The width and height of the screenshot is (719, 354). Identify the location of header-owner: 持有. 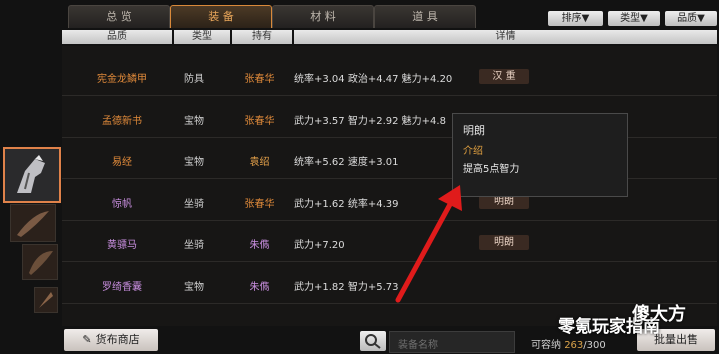
(262, 37).